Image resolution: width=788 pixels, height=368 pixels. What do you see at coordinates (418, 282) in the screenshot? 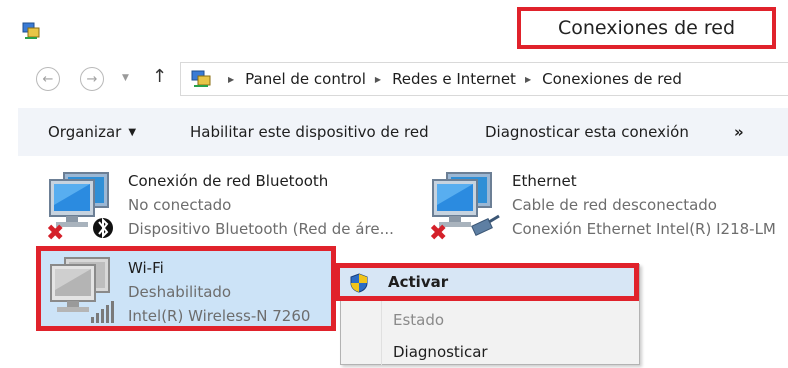
I see `menu-item-activate-label: Activar` at bounding box center [418, 282].